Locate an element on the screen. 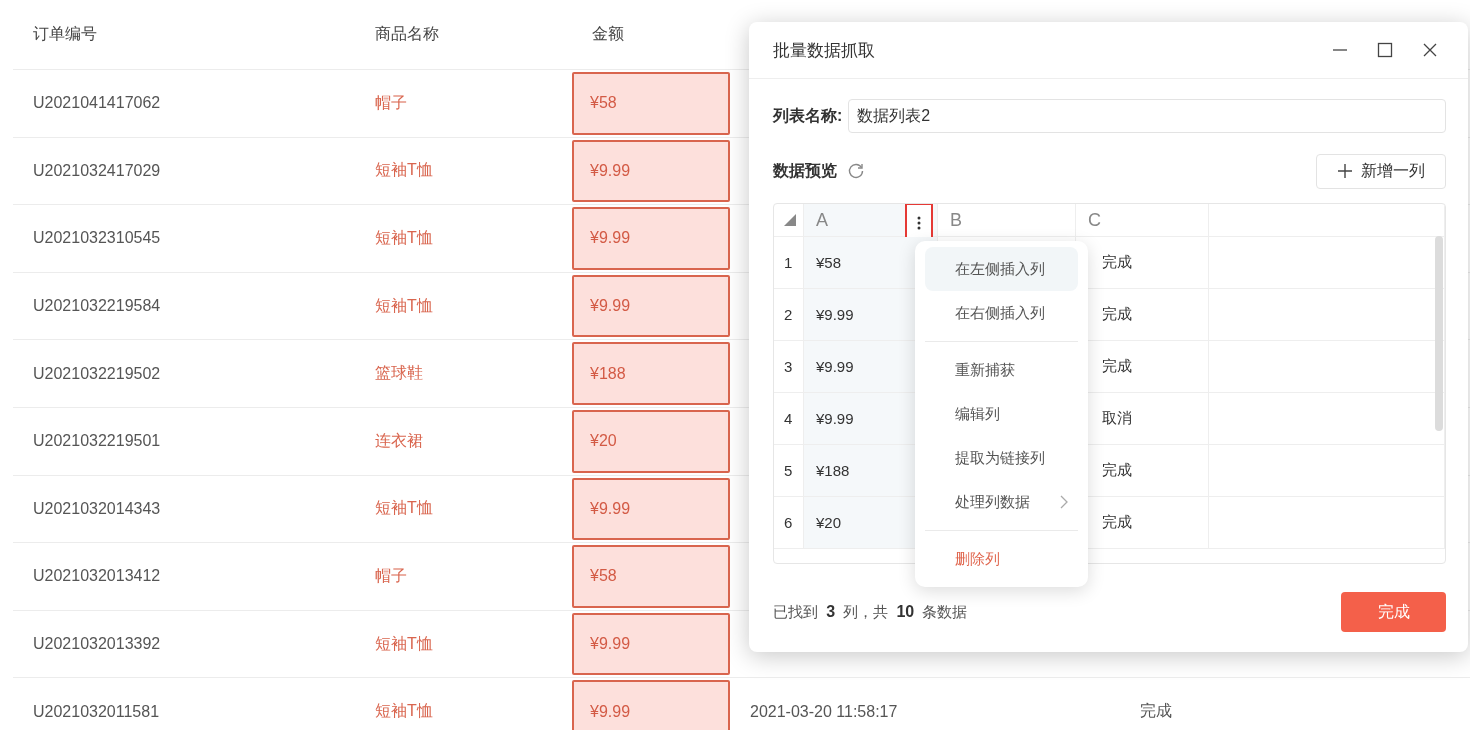 The height and width of the screenshot is (730, 1470). column-header: 商品名称 is located at coordinates (407, 34).